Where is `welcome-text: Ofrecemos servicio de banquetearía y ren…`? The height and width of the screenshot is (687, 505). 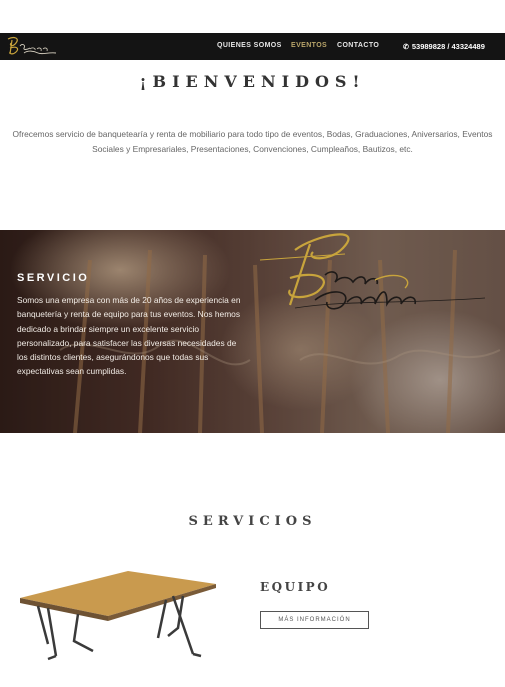
welcome-text: Ofrecemos servicio de banquetearía y ren… is located at coordinates (252, 141).